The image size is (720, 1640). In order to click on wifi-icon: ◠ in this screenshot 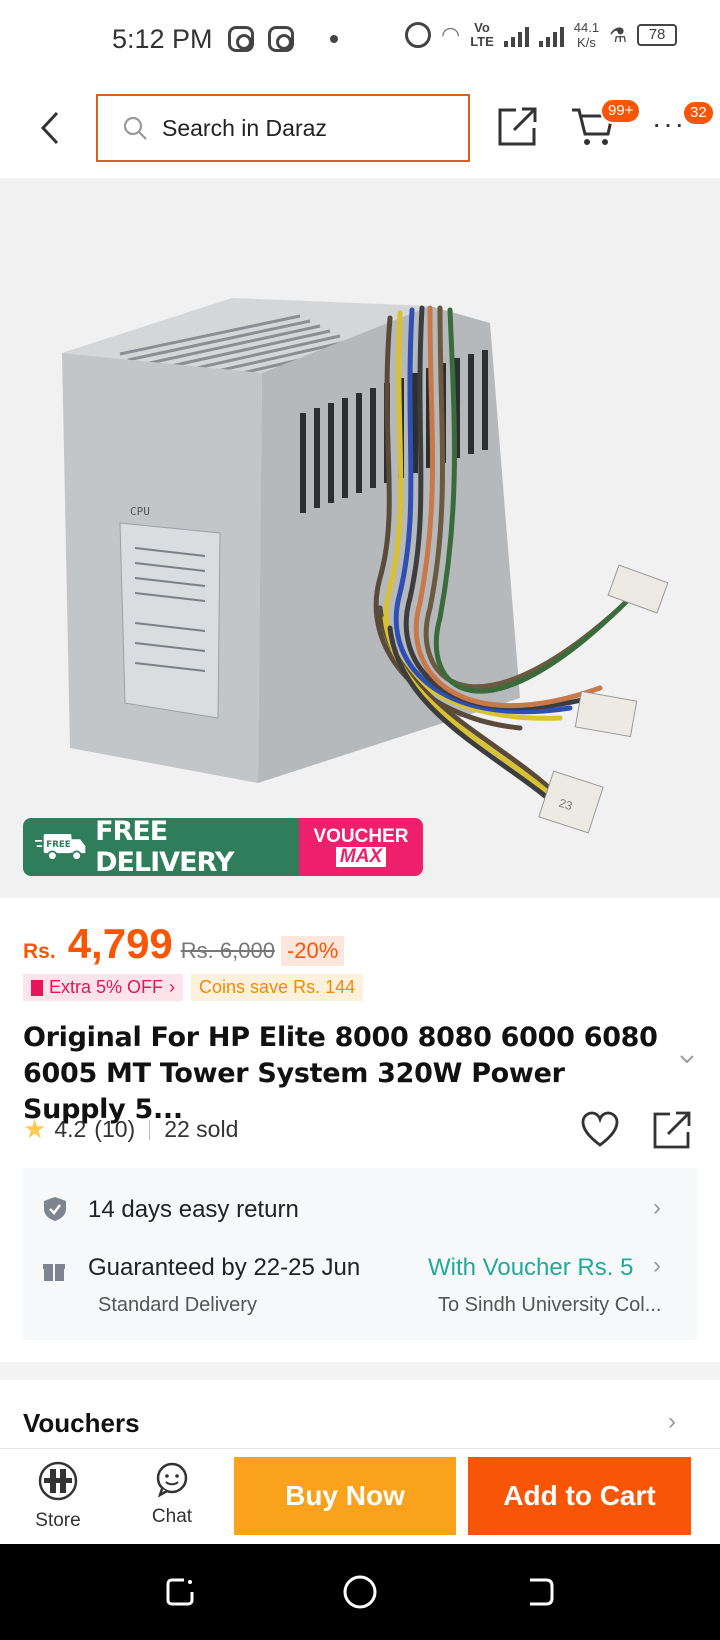, I will do `click(451, 34)`.